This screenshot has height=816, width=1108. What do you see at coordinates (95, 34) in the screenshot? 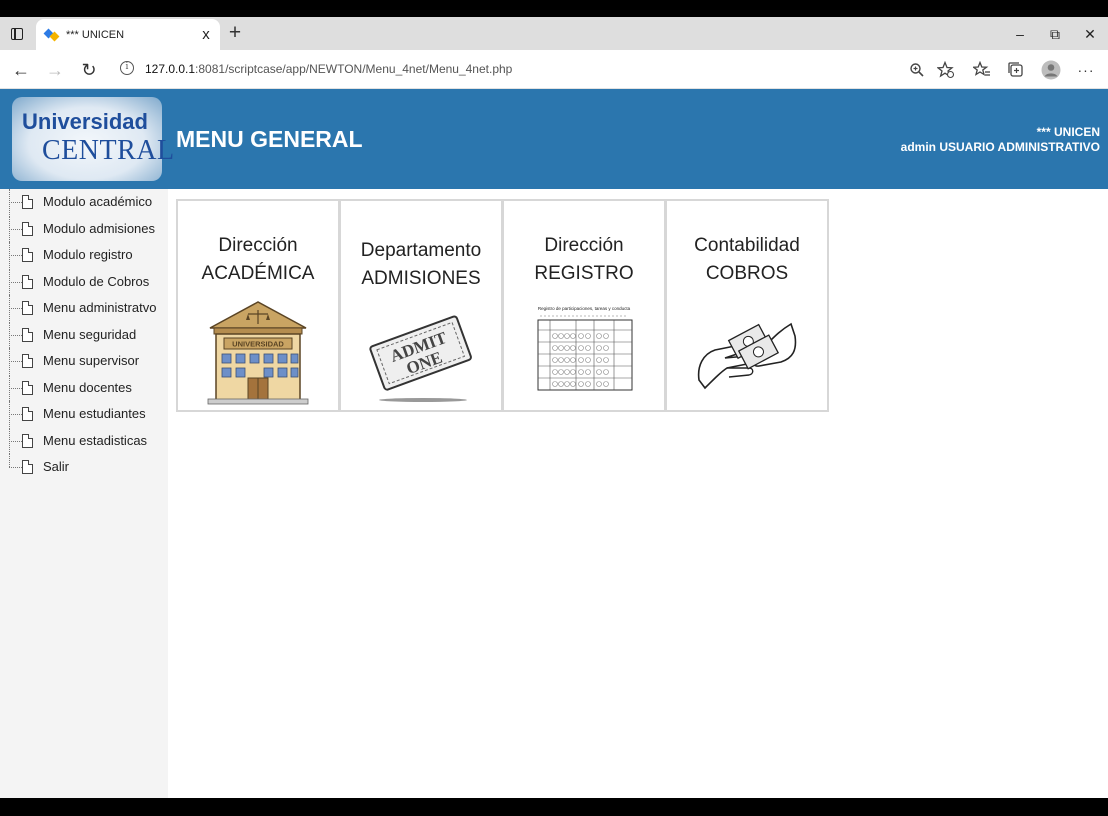
I see `tab-title: *** UNICEN` at bounding box center [95, 34].